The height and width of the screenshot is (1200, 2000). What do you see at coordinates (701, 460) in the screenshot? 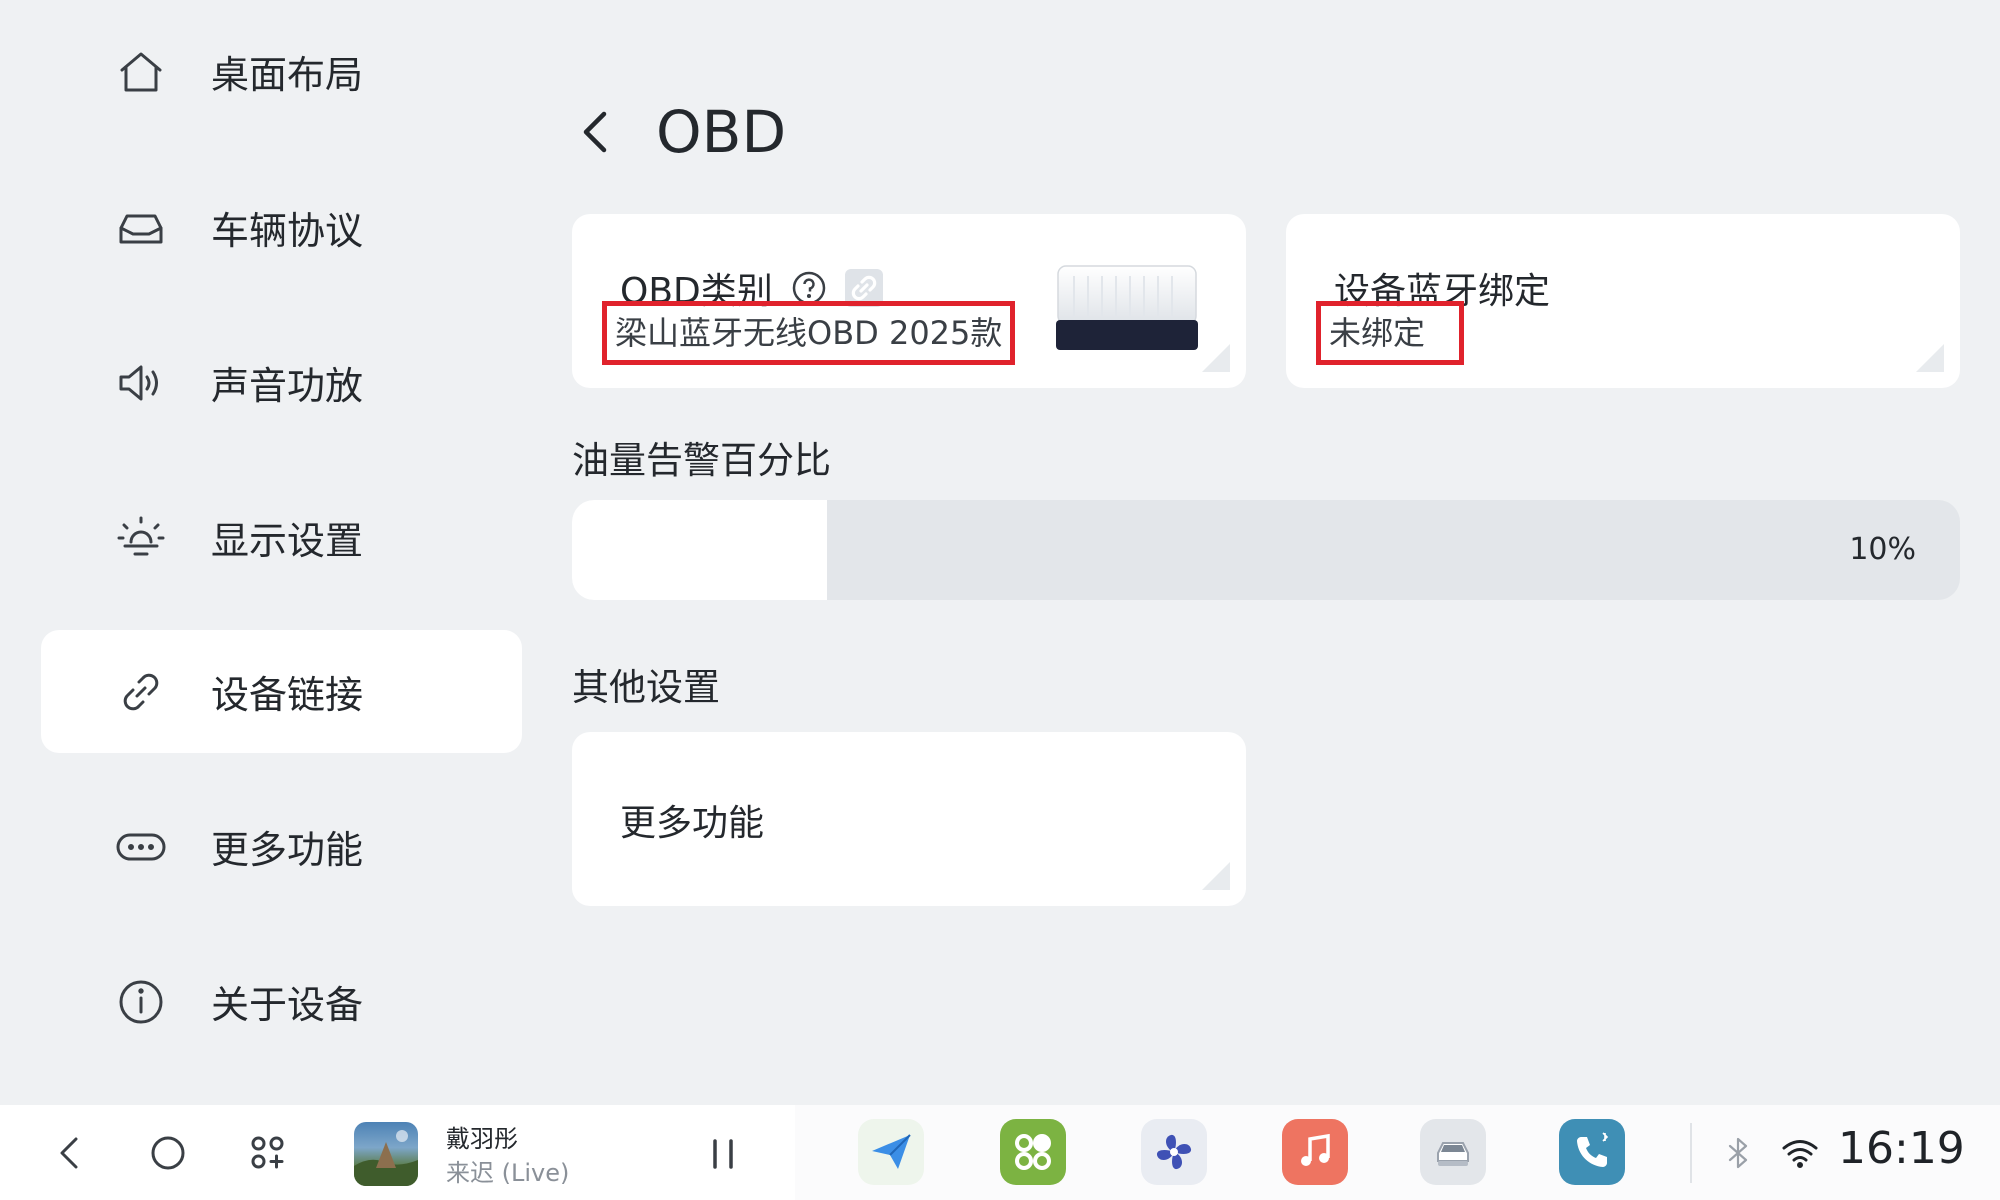
I see `fuel-warning-label: 油量告警百分比` at bounding box center [701, 460].